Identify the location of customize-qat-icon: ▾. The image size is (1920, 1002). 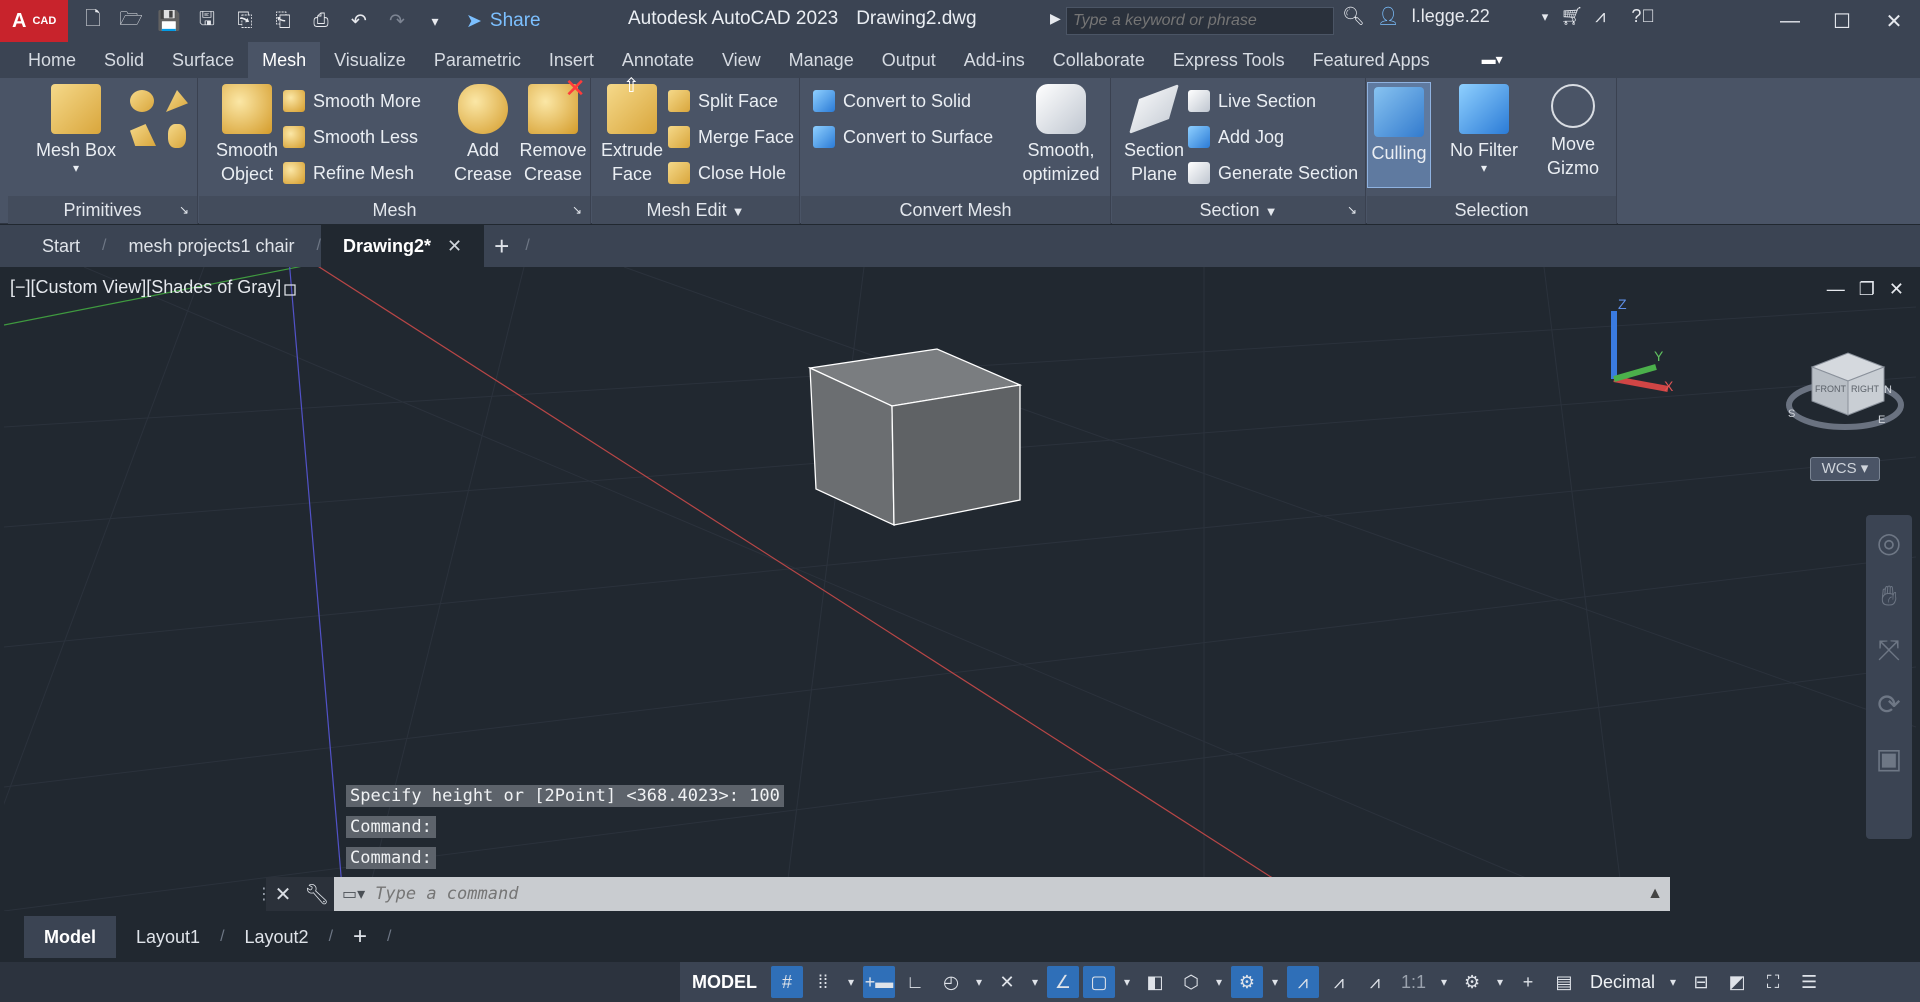
(435, 21).